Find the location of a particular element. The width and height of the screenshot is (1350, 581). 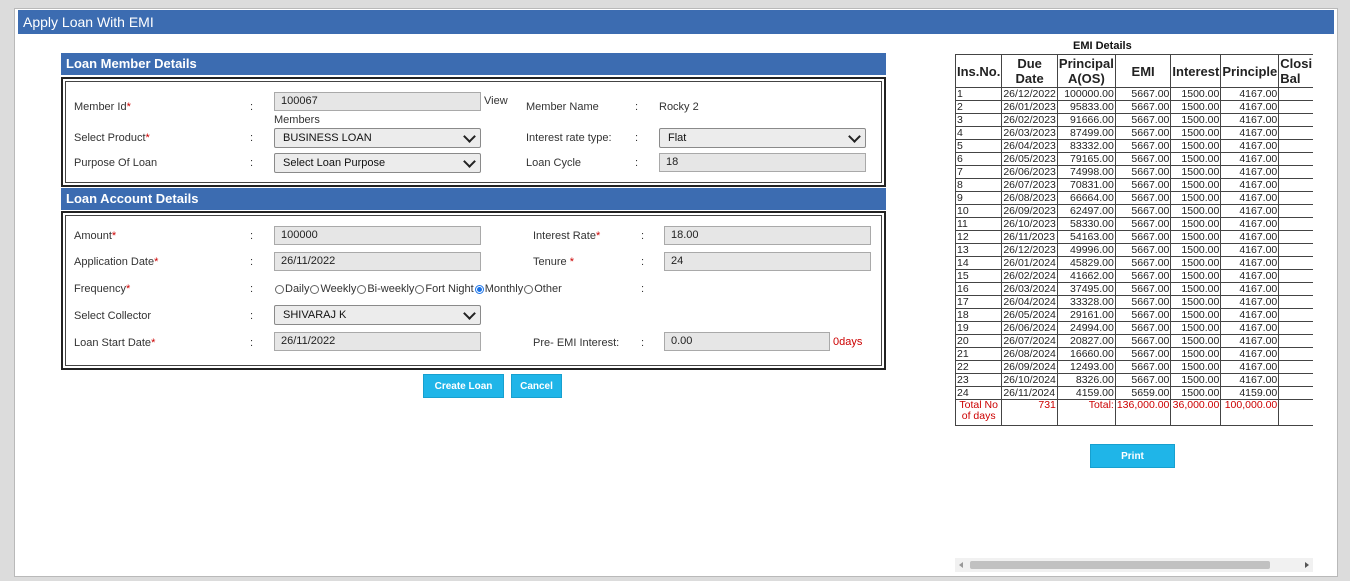

loan-cycle-input: 18 is located at coordinates (762, 162).